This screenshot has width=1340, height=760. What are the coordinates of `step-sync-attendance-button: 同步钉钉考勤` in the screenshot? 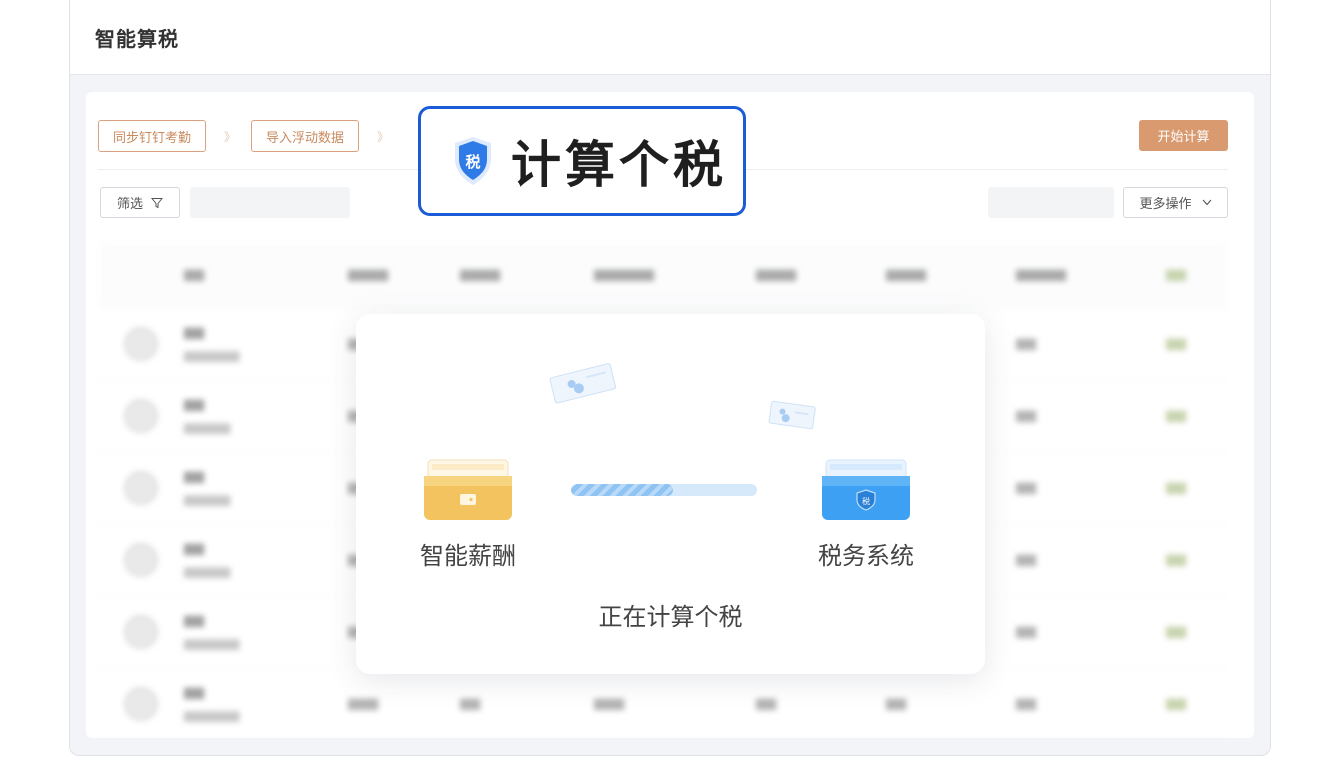 It's located at (152, 136).